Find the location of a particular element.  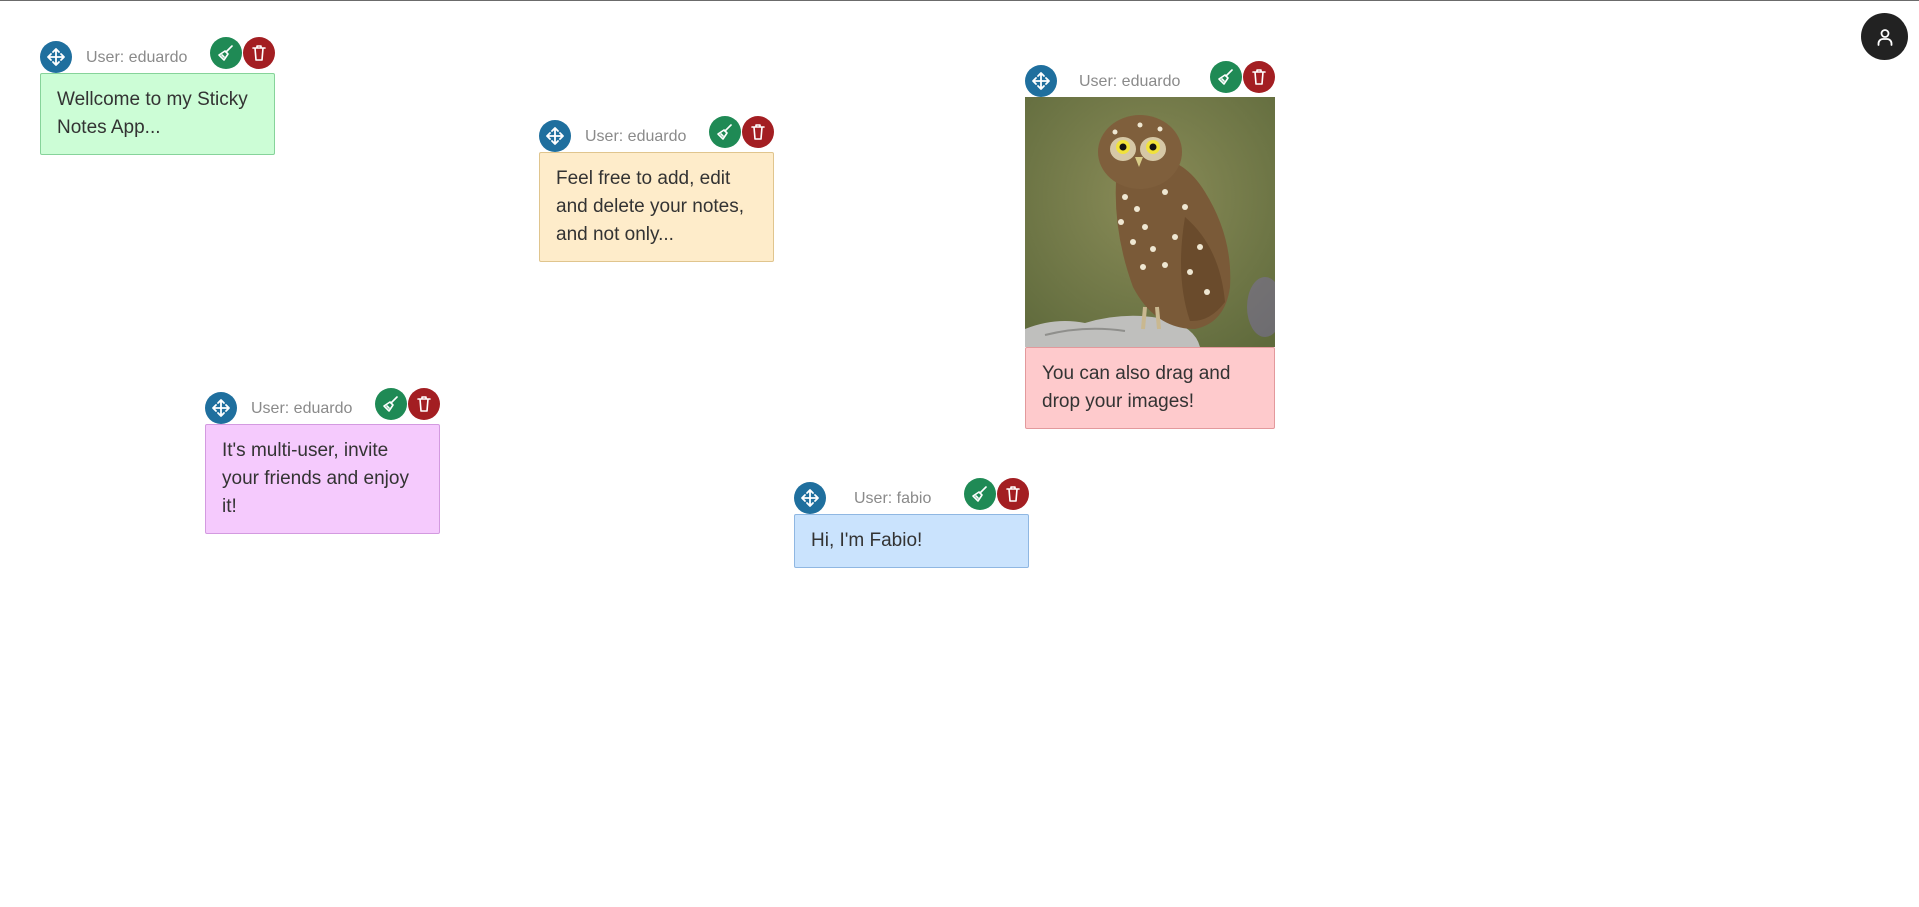

note-image is located at coordinates (1150, 222).